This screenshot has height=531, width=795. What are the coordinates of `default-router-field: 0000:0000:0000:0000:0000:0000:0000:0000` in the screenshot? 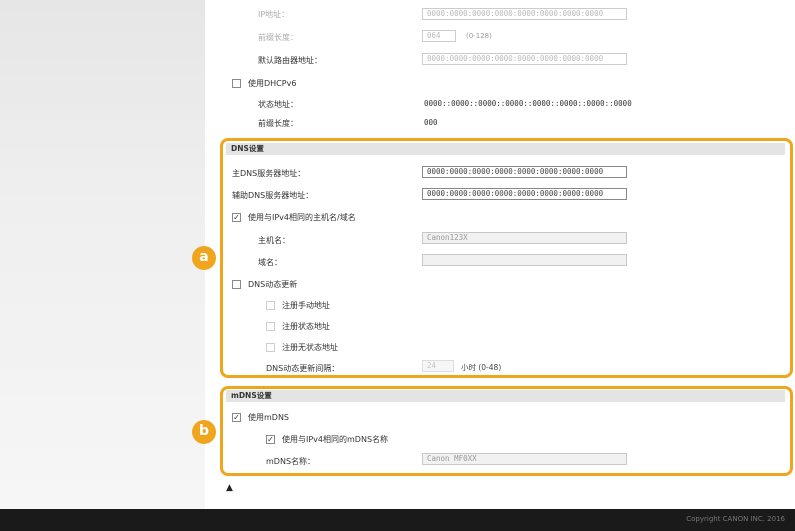 It's located at (524, 59).